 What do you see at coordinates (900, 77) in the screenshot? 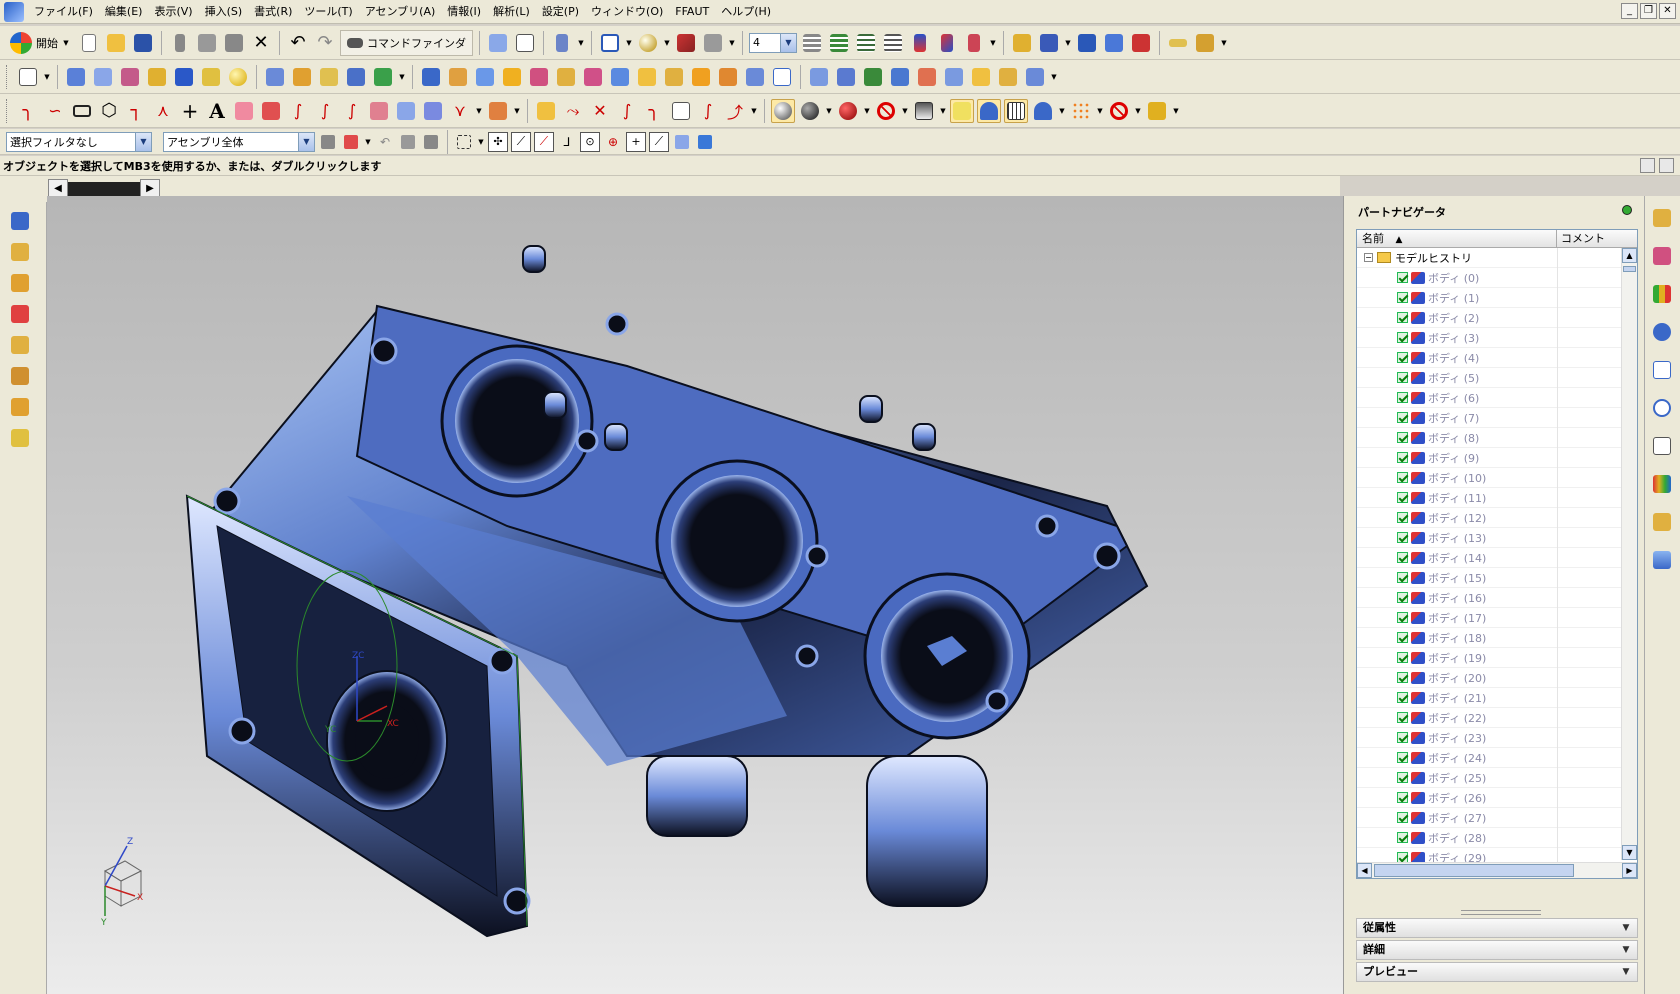
I see `swept-surface-icon` at bounding box center [900, 77].